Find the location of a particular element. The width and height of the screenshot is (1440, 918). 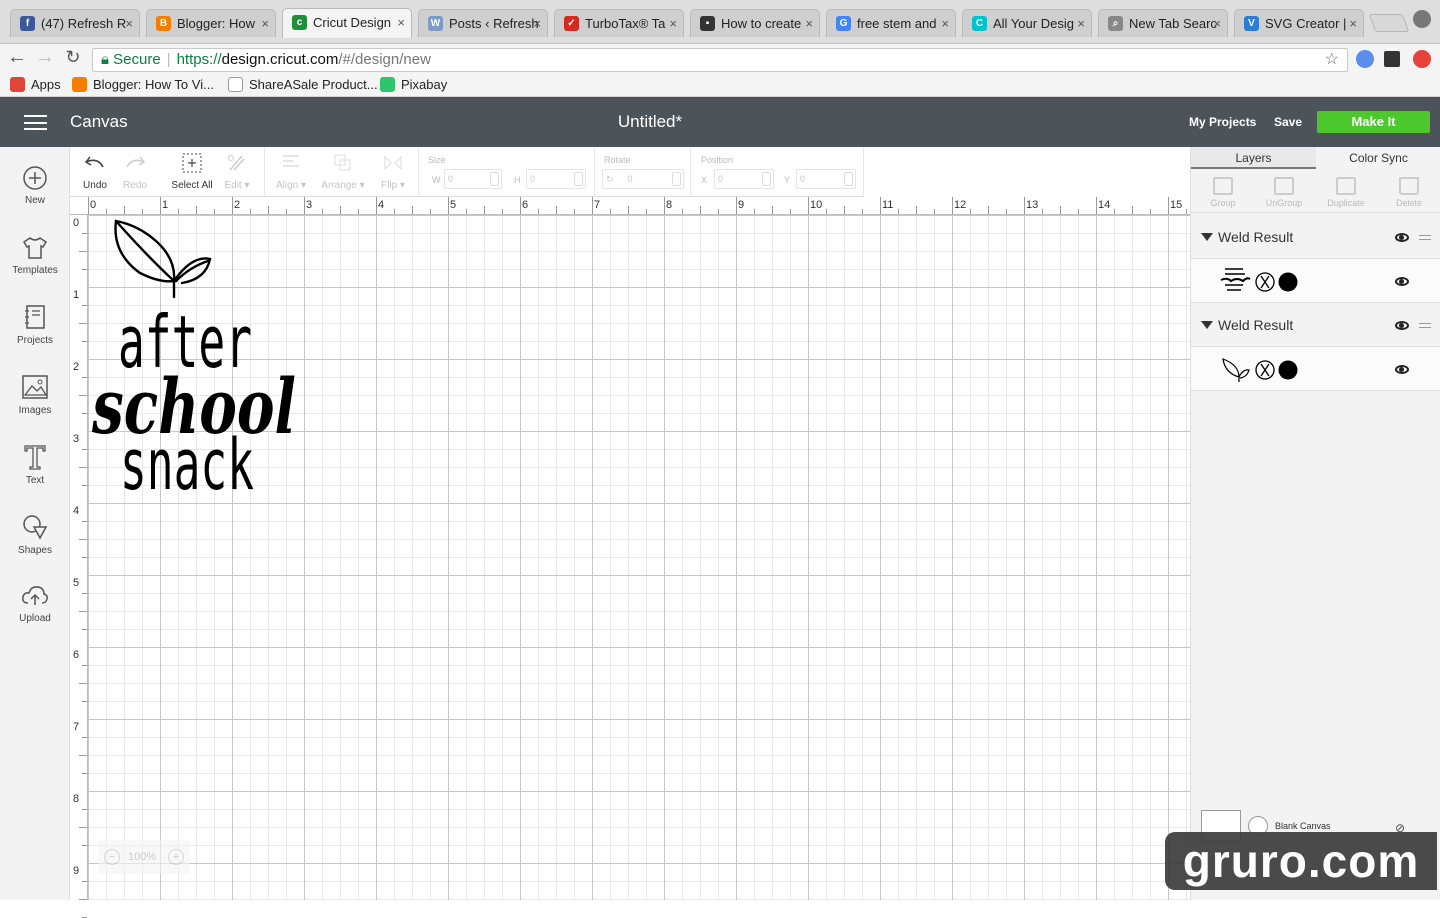

nav-new-label: New is located at coordinates (34, 200).